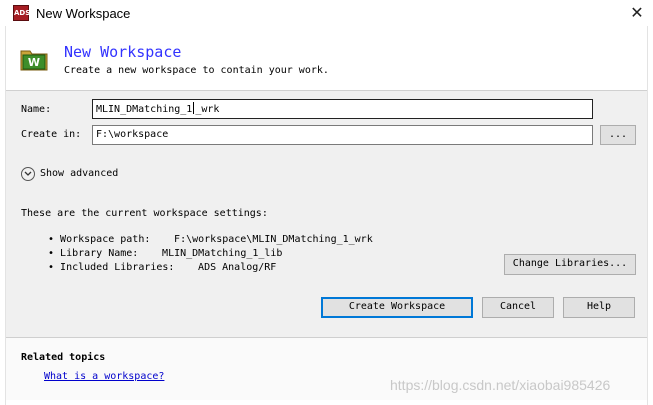  I want to click on chevron-down-circle-icon, so click(28, 174).